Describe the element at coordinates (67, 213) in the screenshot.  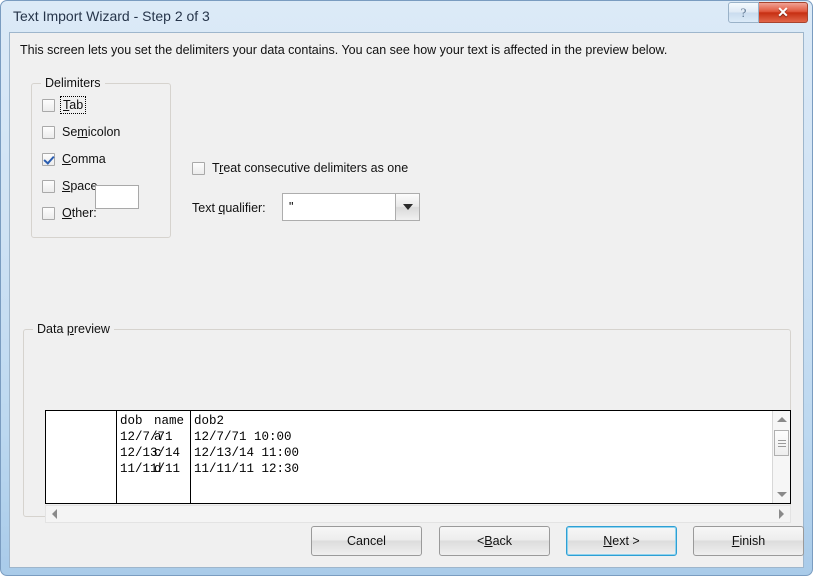
I see `accel-char-other: O` at that location.